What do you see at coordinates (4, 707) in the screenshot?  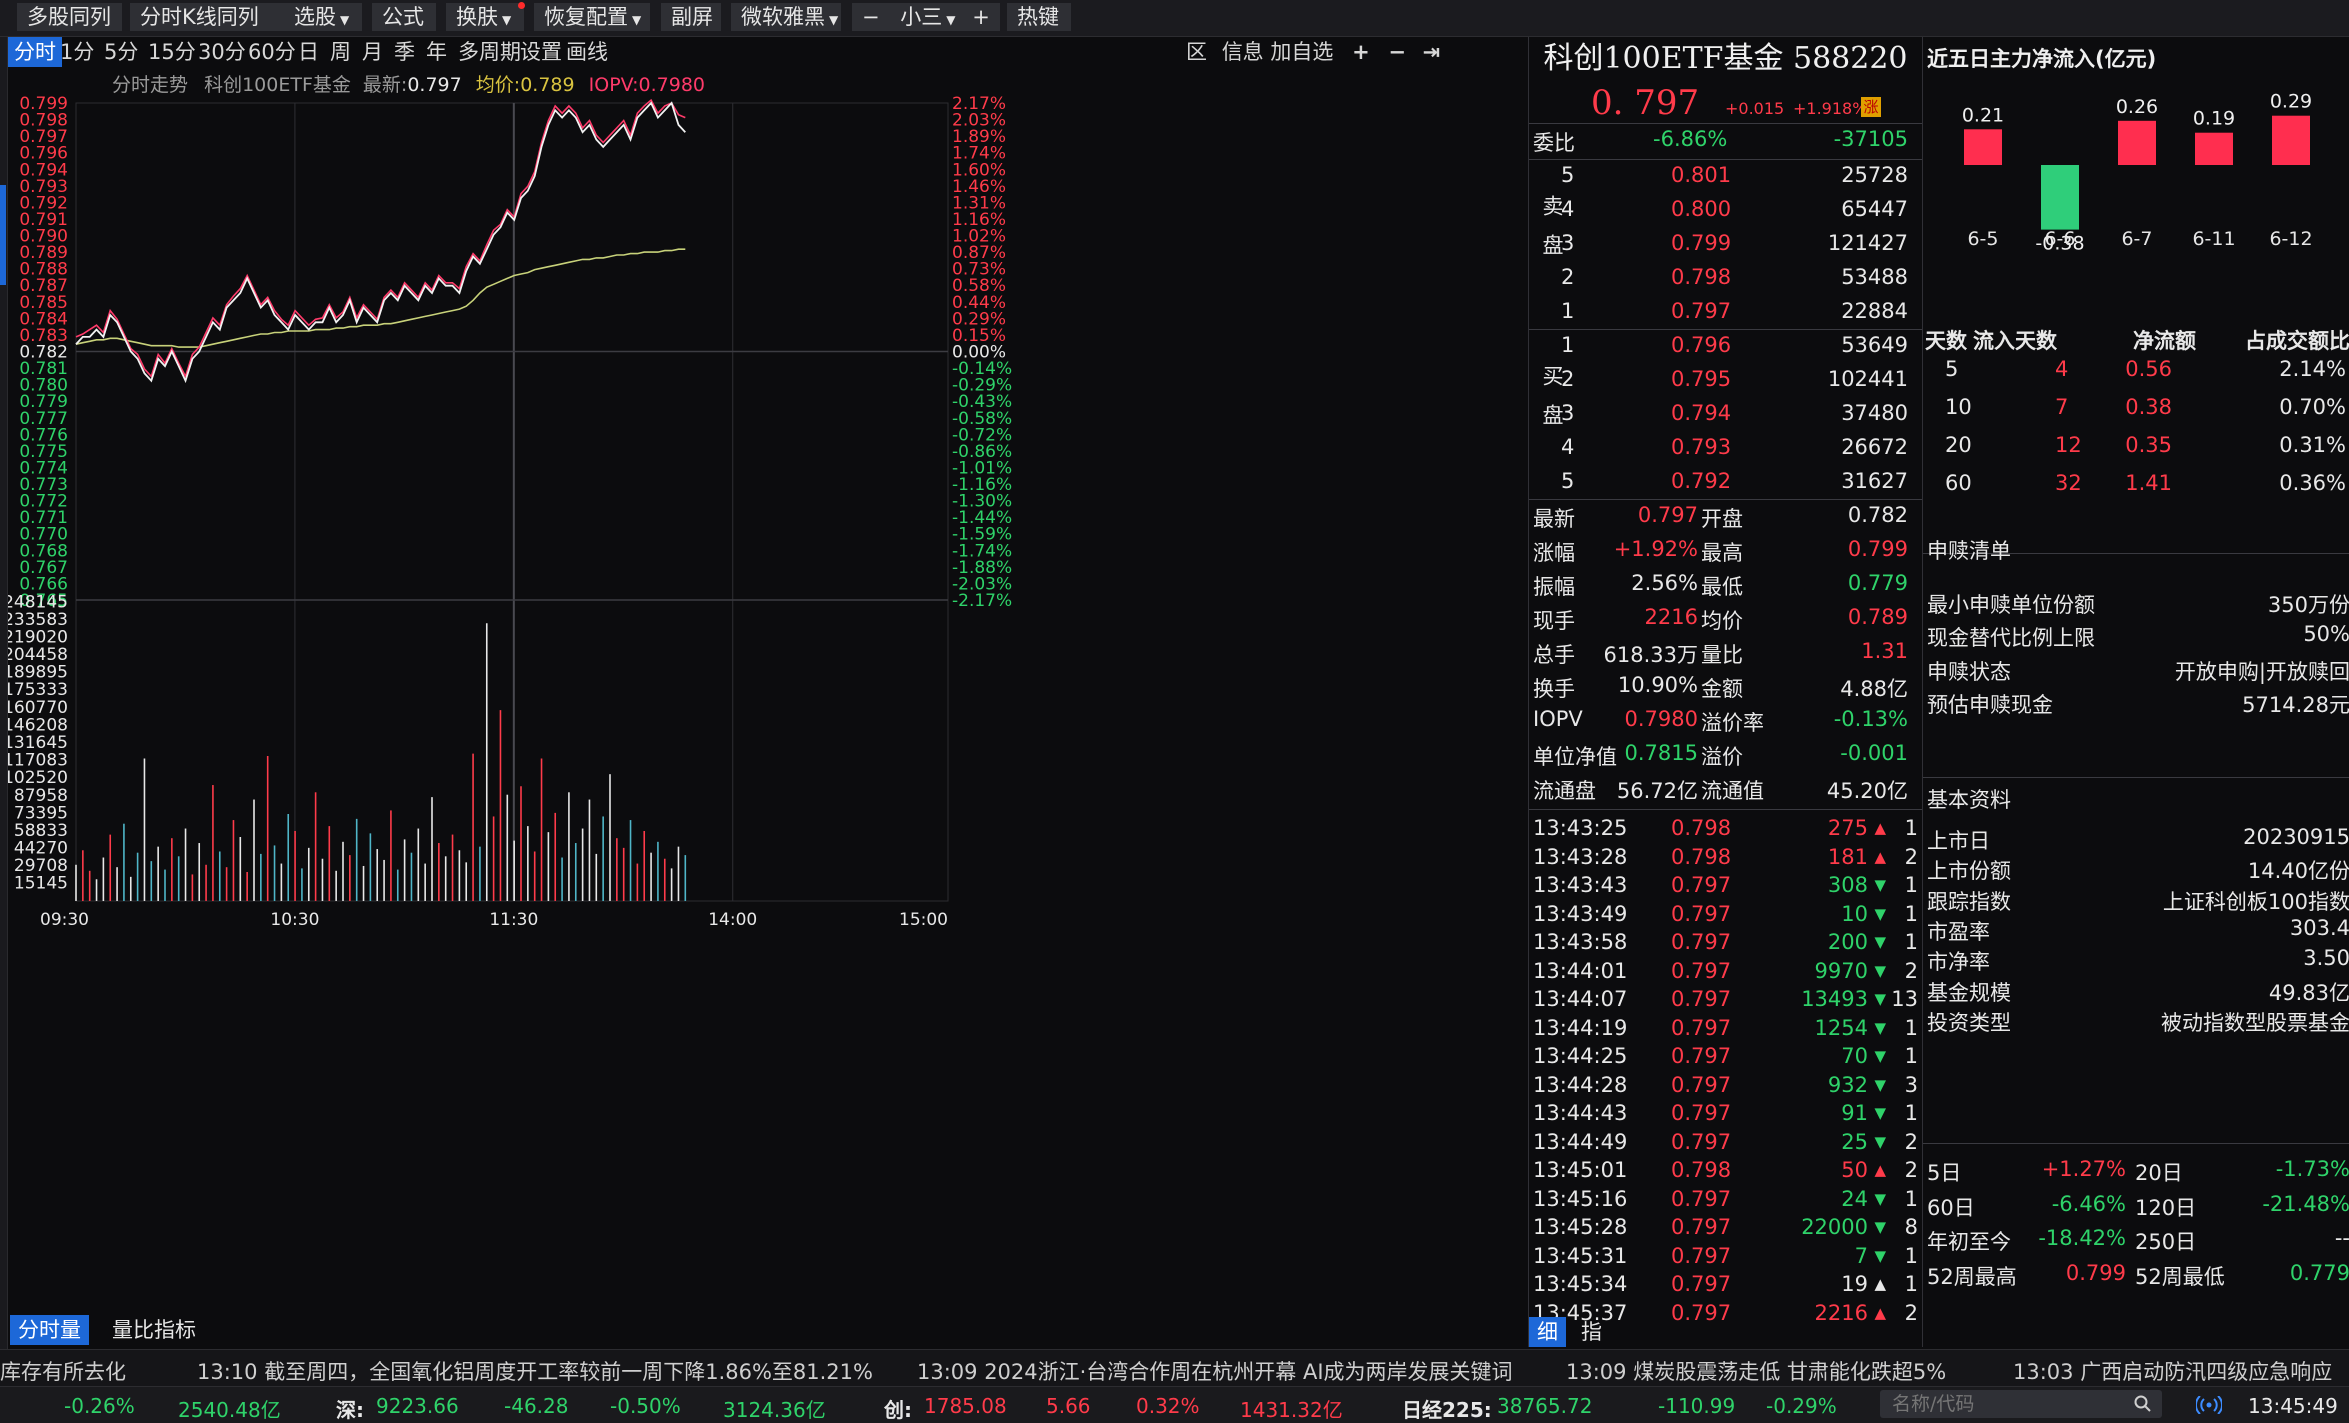 I see `left-side-strip` at bounding box center [4, 707].